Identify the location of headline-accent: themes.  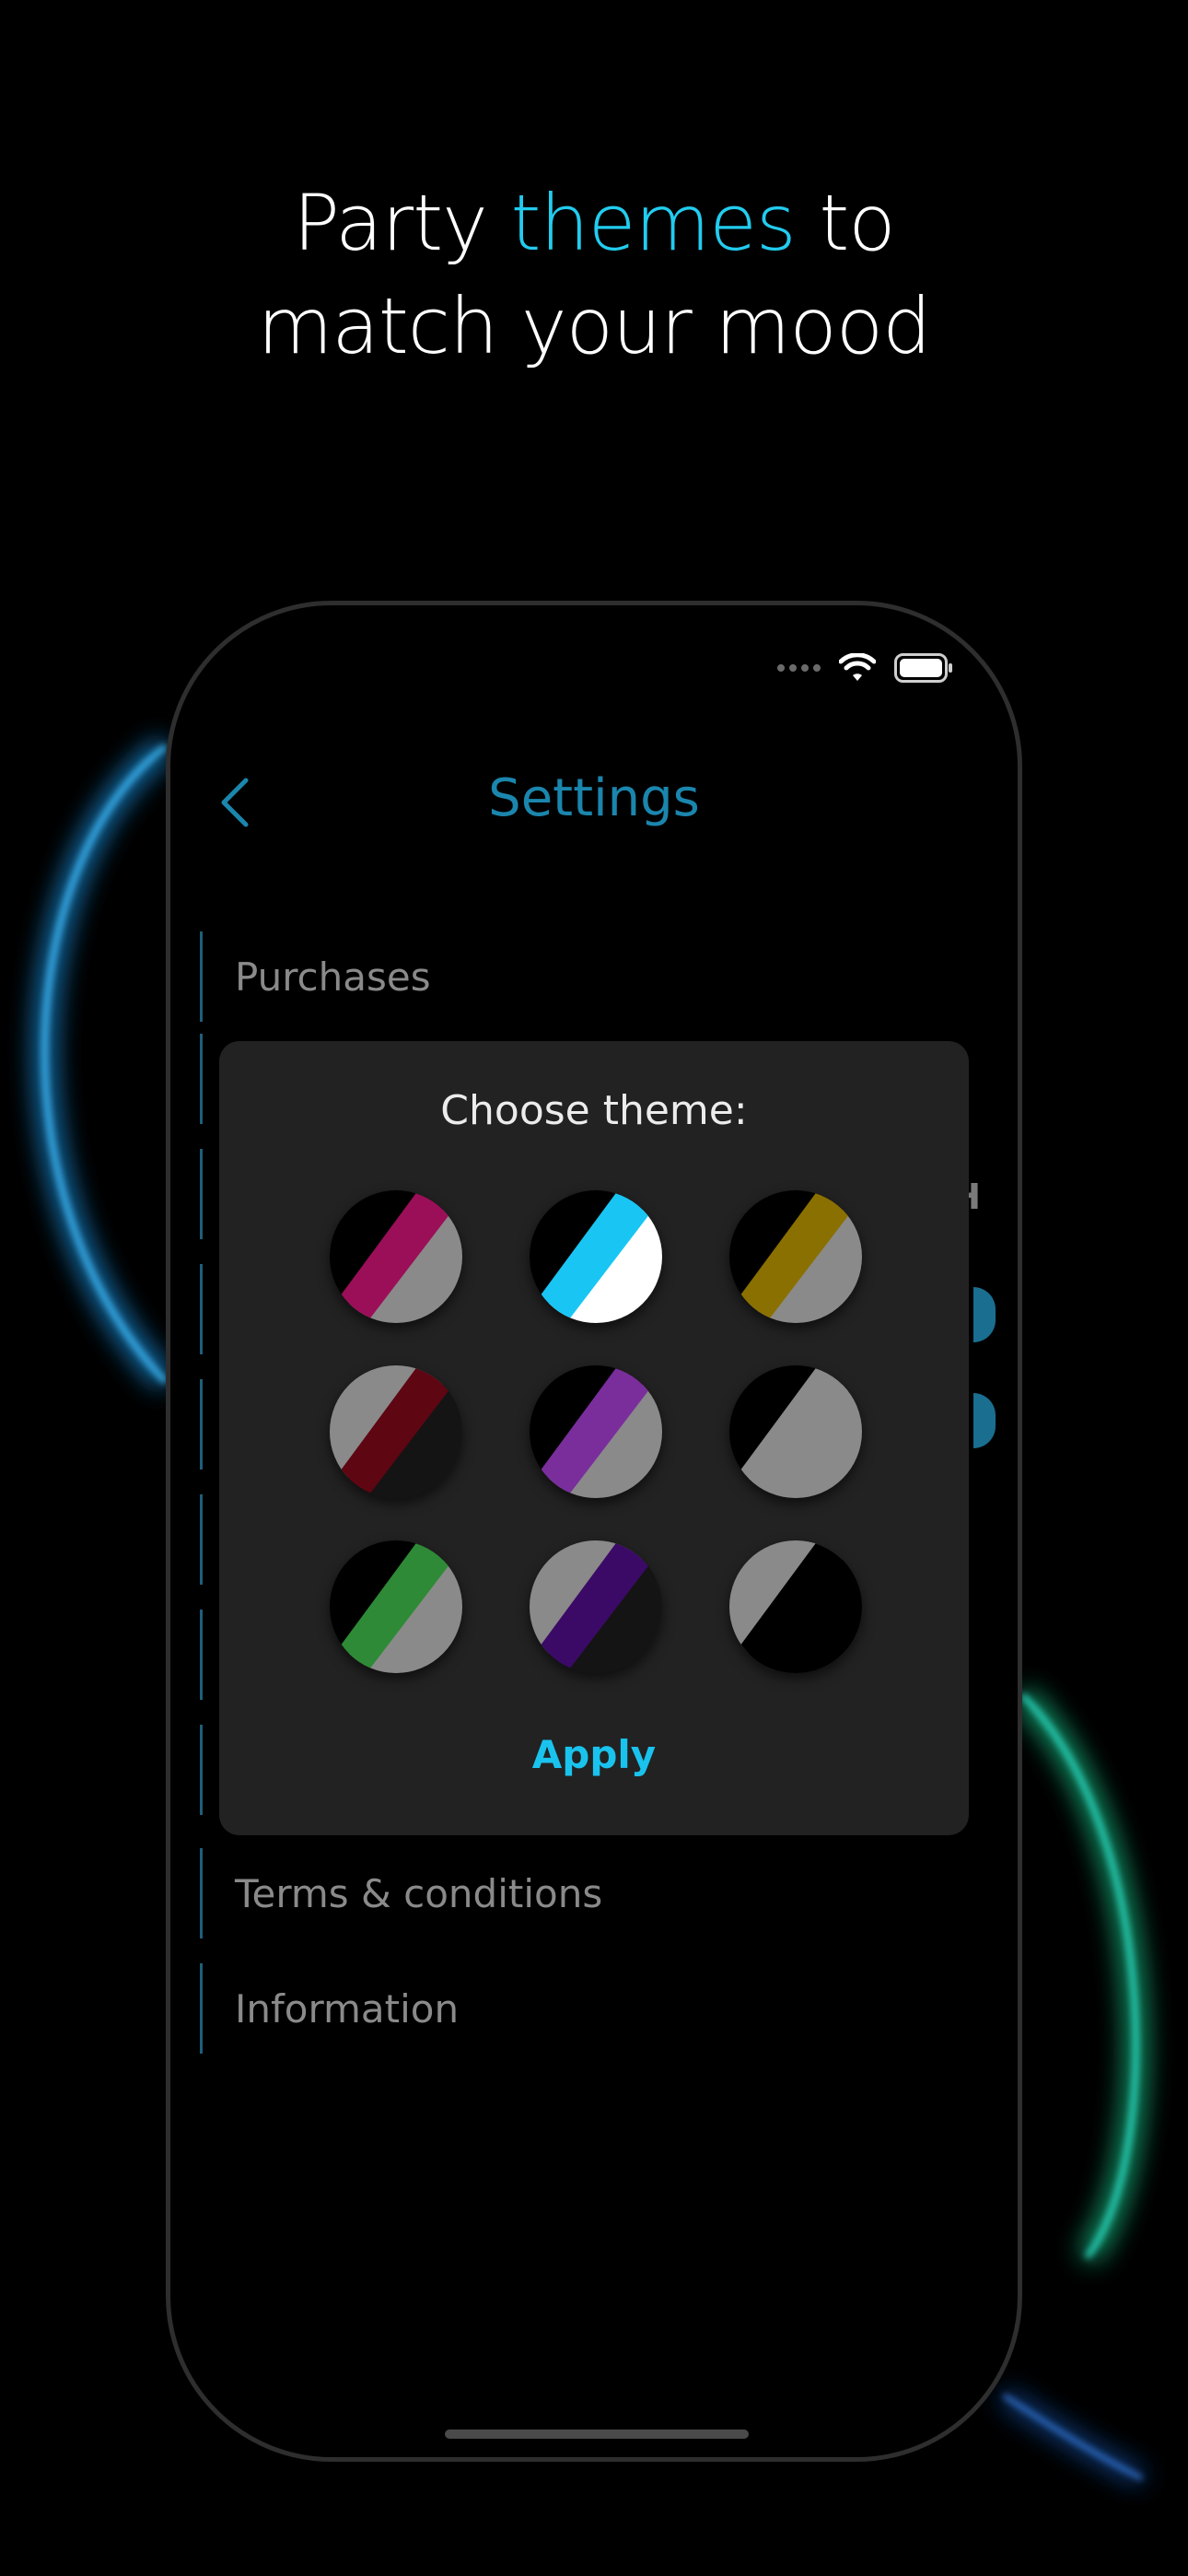
(654, 223).